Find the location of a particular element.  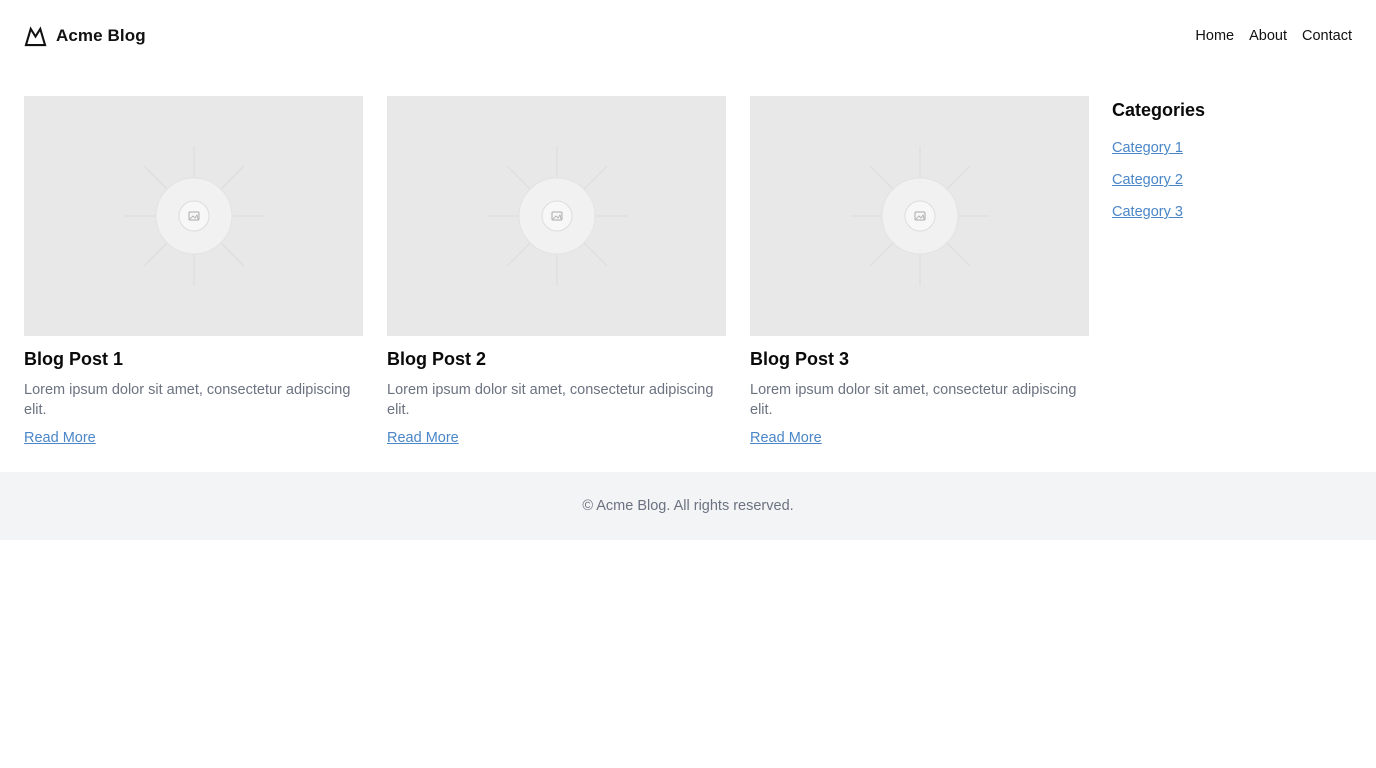

category-item: Category 1 is located at coordinates (1232, 148).